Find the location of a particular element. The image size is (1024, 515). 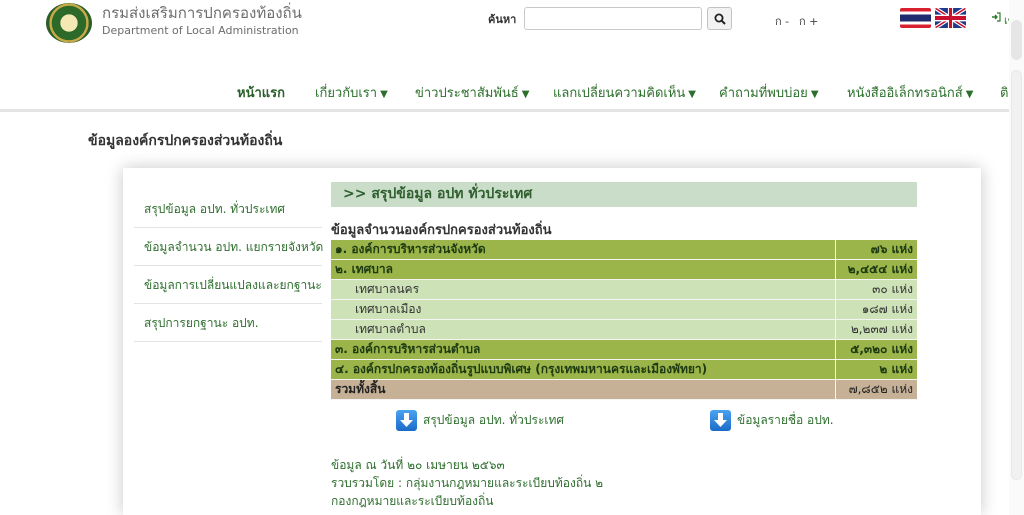

table-row: ๒. เทศบาล ๒,๔๕๔ แห่ง is located at coordinates (624, 269).